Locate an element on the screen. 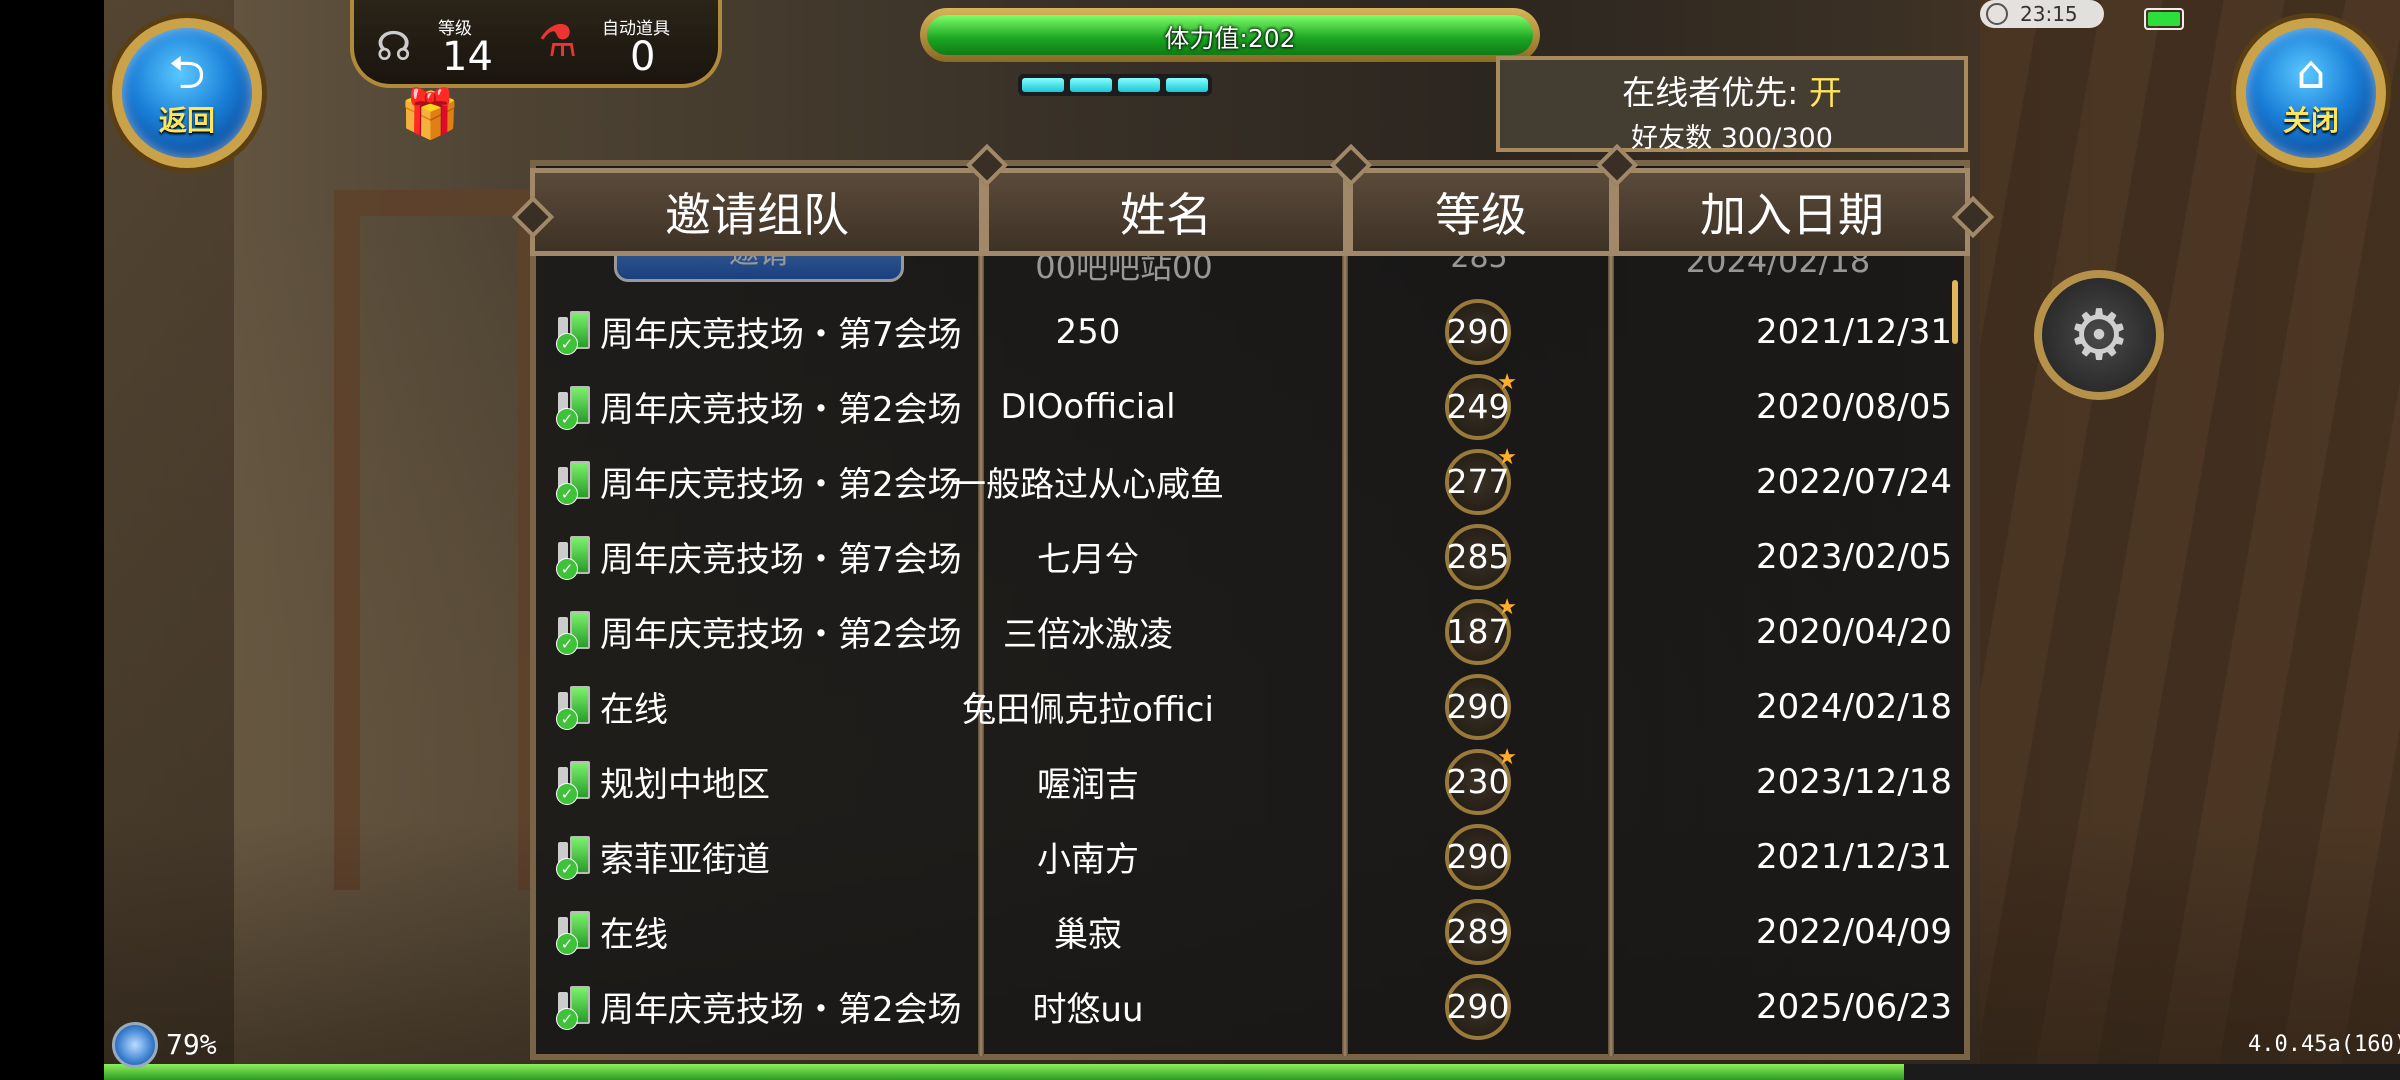 The width and height of the screenshot is (2400, 1080). settings-gear-button: ⚙ is located at coordinates (2099, 335).